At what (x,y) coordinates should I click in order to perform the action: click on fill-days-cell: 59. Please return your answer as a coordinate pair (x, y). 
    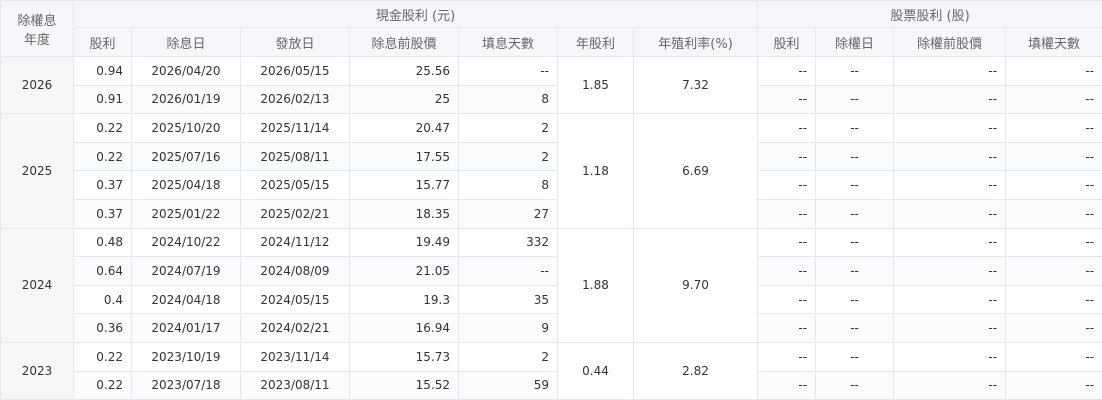
    Looking at the image, I should click on (508, 385).